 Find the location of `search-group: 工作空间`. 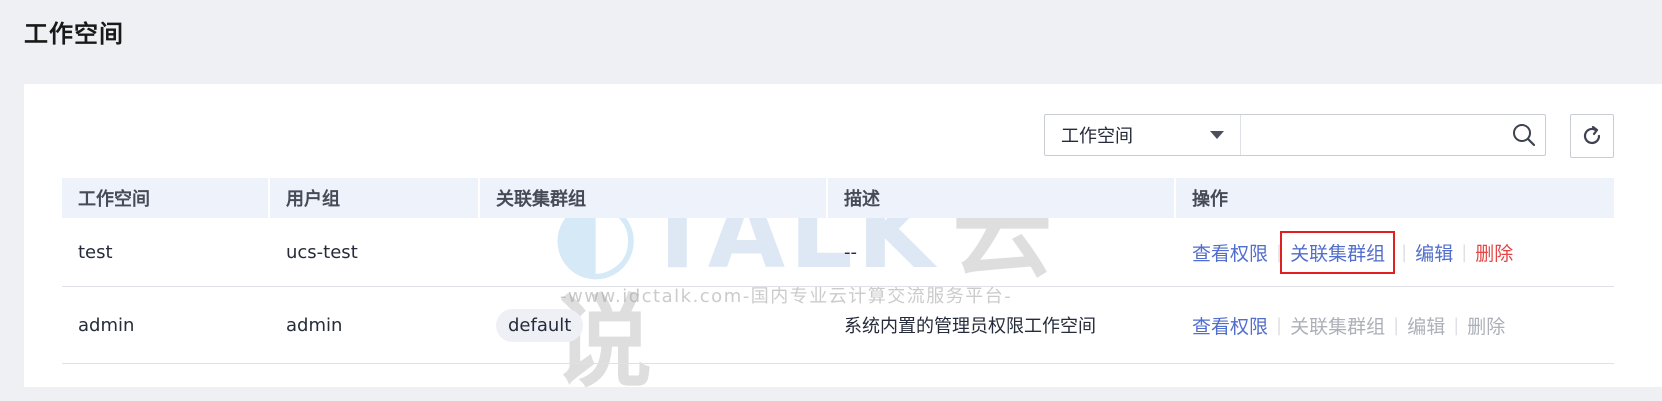

search-group: 工作空间 is located at coordinates (1295, 135).